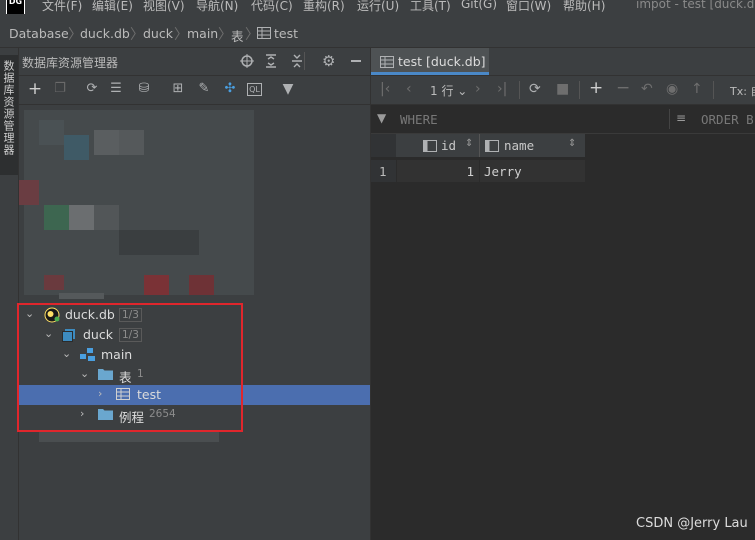 This screenshot has width=755, height=540. Describe the element at coordinates (692, 523) in the screenshot. I see `watermark: CSDN @Jerry Lau` at that location.